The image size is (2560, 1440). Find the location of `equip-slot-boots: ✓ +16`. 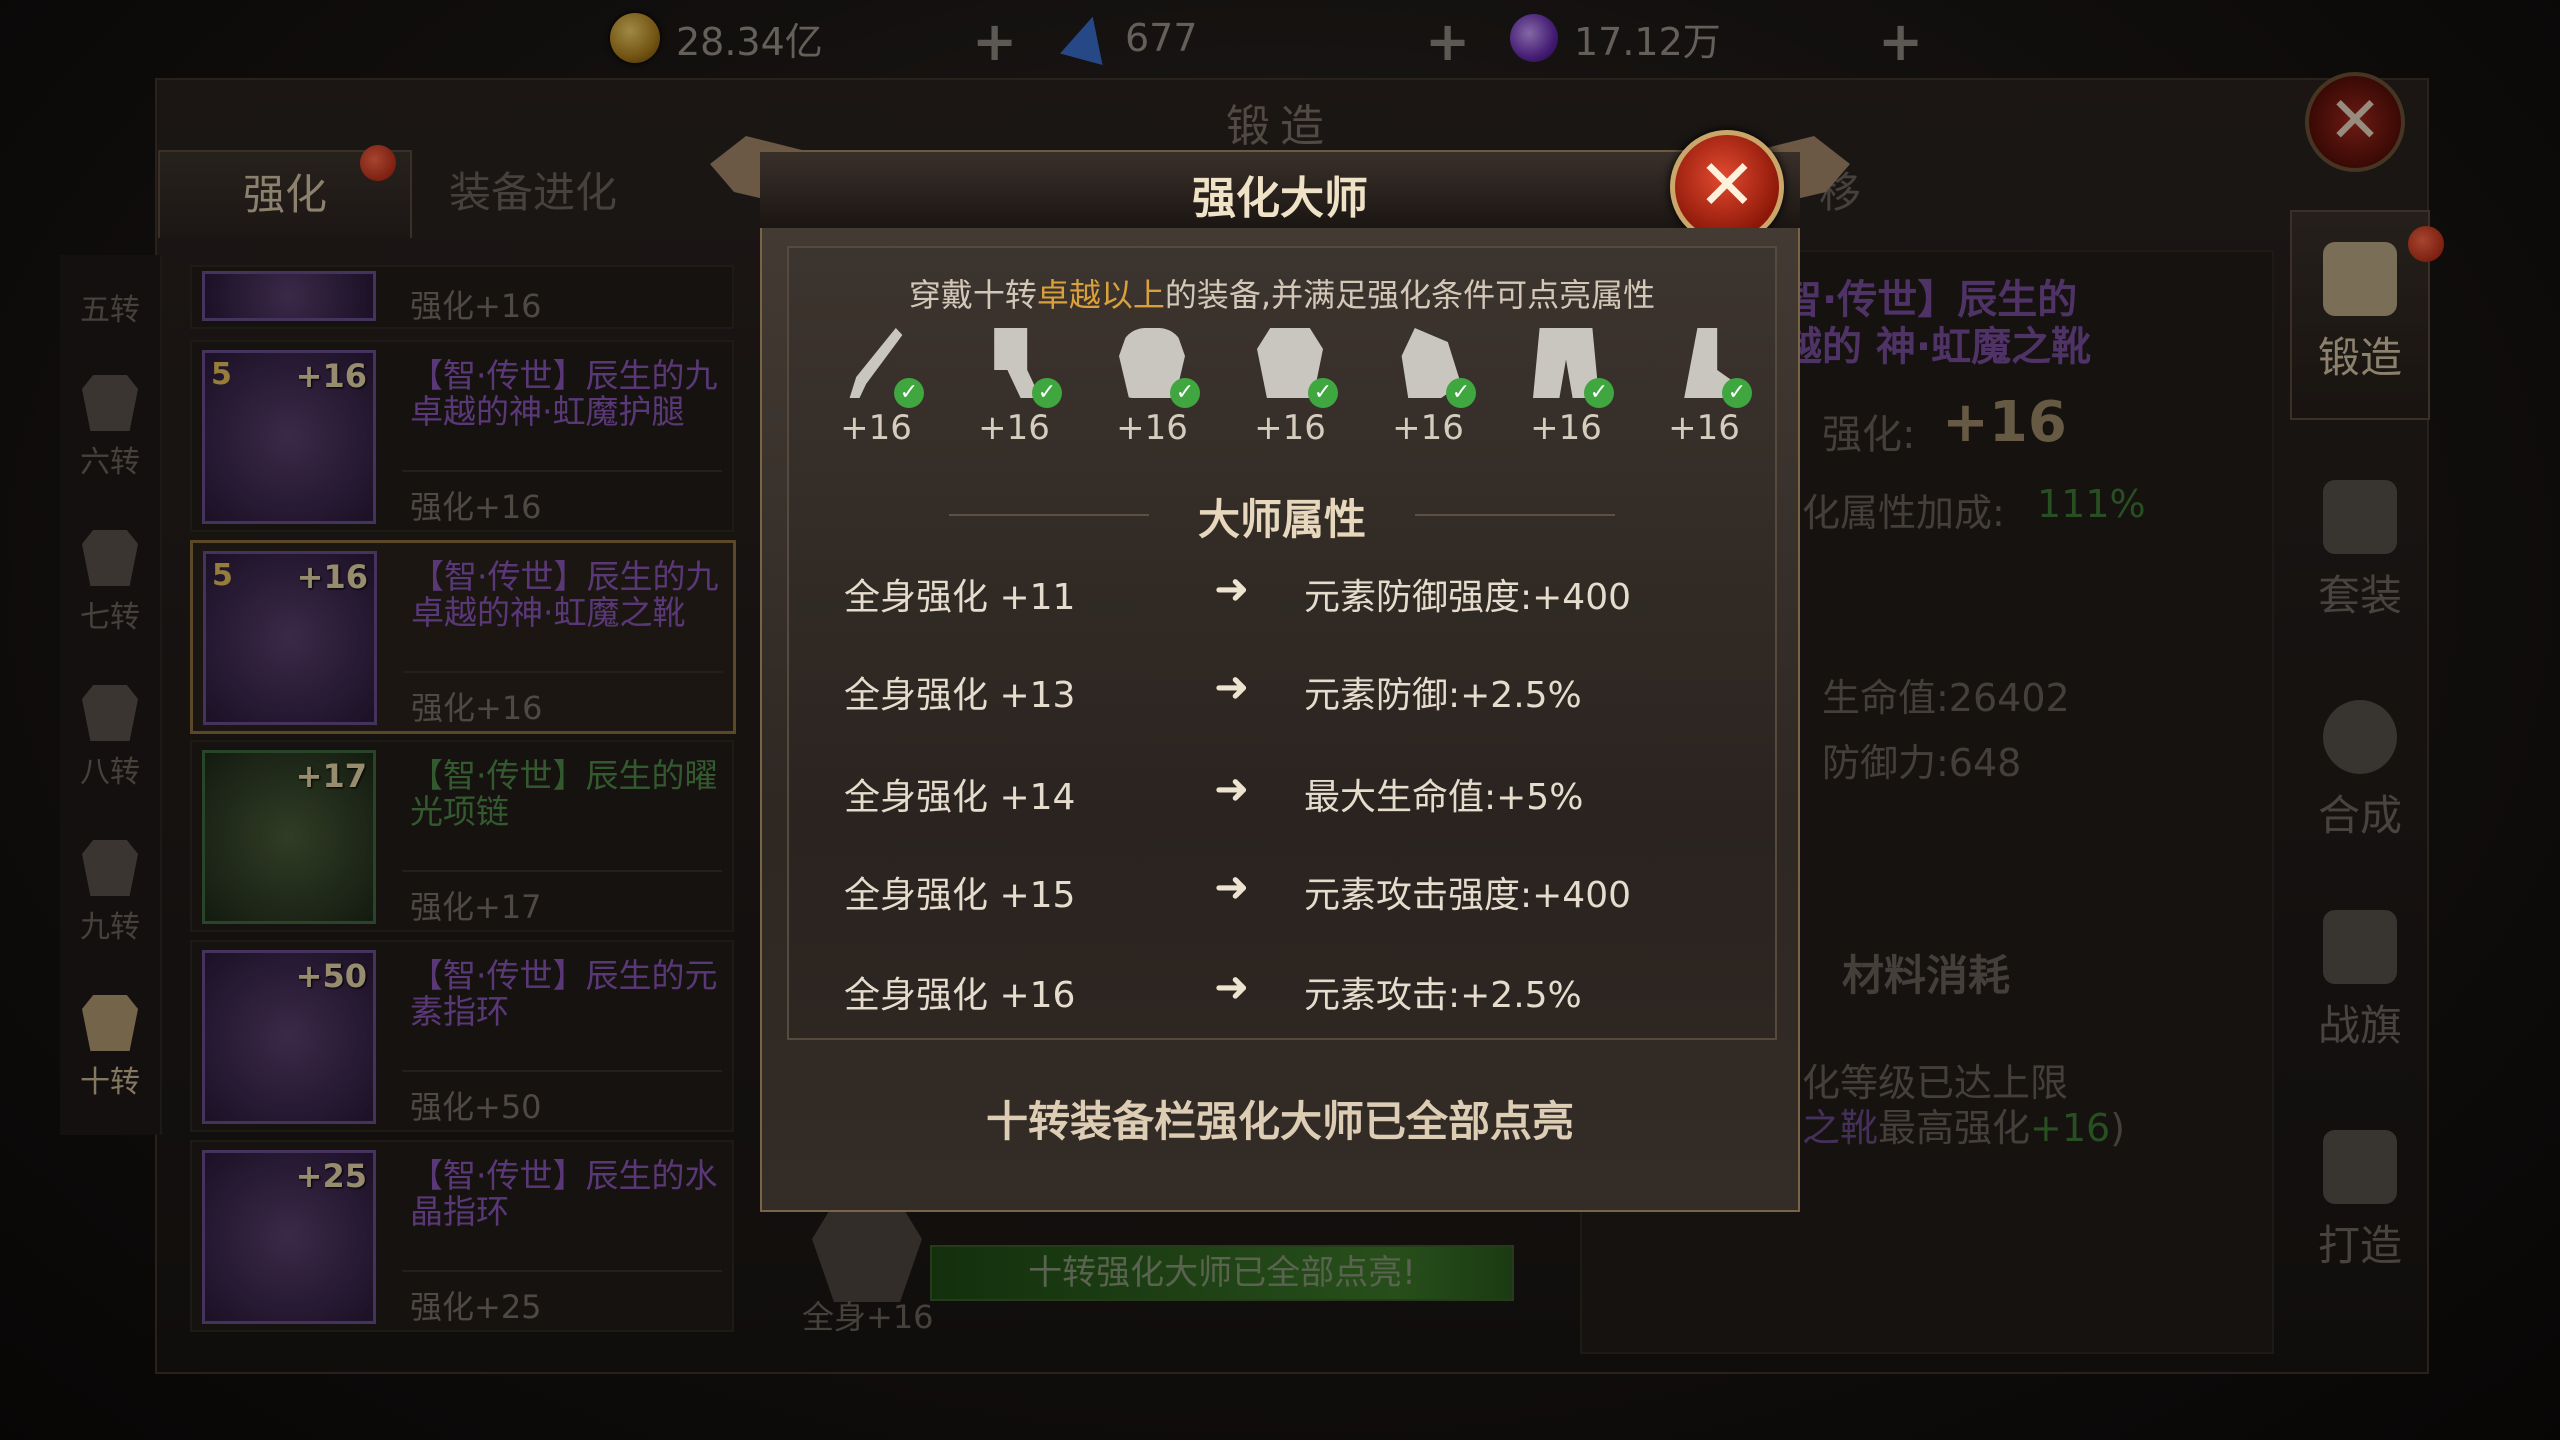

equip-slot-boots: ✓ +16 is located at coordinates (1704, 388).